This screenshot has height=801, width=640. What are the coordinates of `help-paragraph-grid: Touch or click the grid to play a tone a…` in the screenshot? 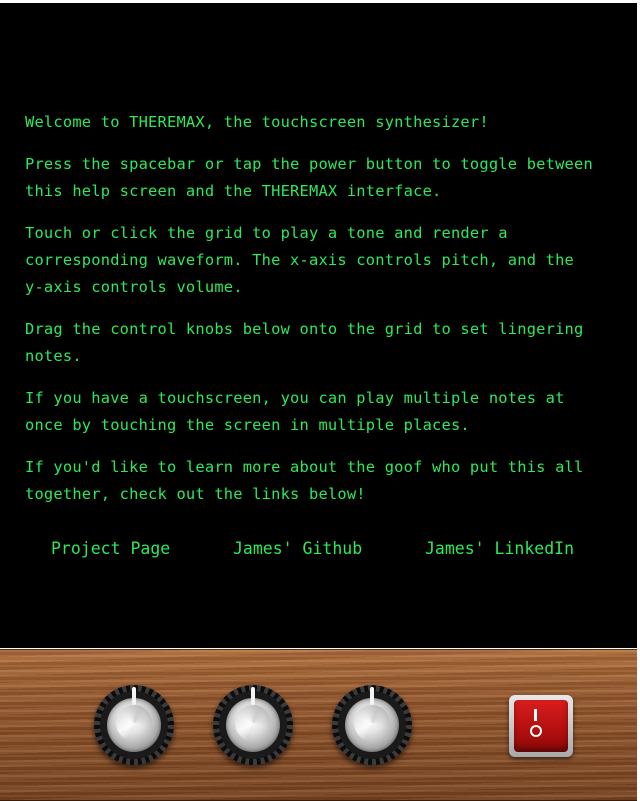 It's located at (300, 260).